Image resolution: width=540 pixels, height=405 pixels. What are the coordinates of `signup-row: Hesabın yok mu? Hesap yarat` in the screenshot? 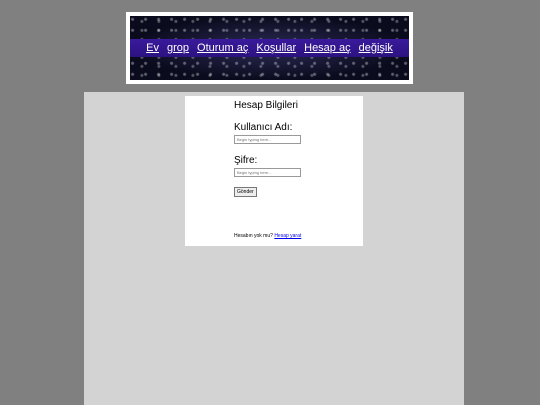 It's located at (267, 236).